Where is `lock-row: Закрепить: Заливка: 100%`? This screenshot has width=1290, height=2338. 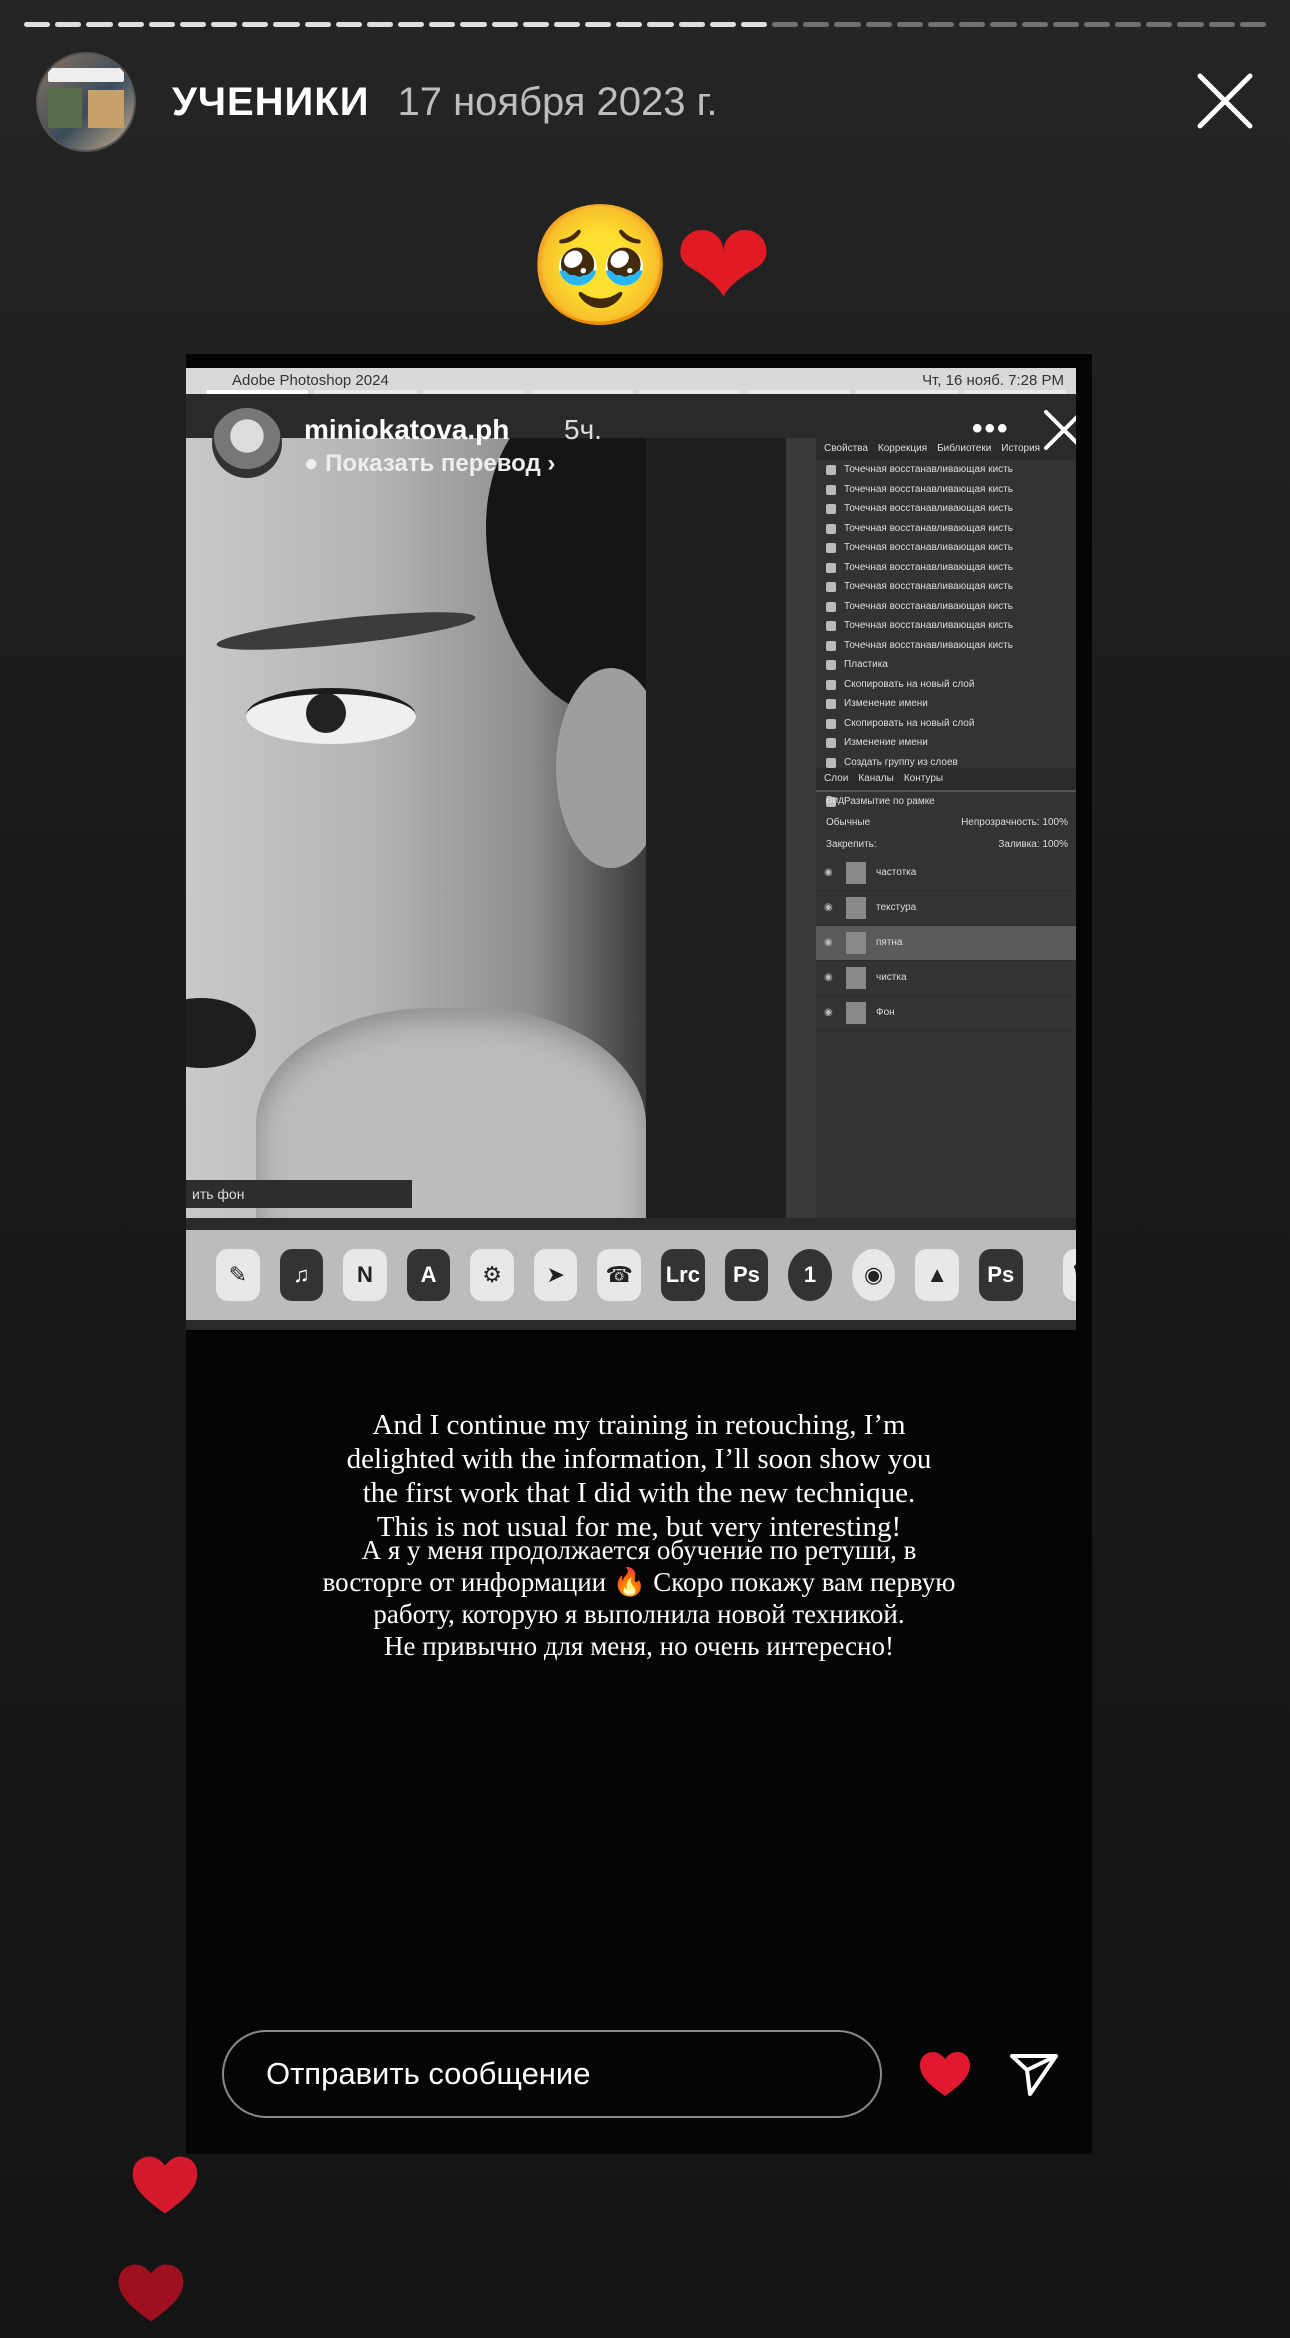 lock-row: Закрепить: Заливка: 100% is located at coordinates (946, 845).